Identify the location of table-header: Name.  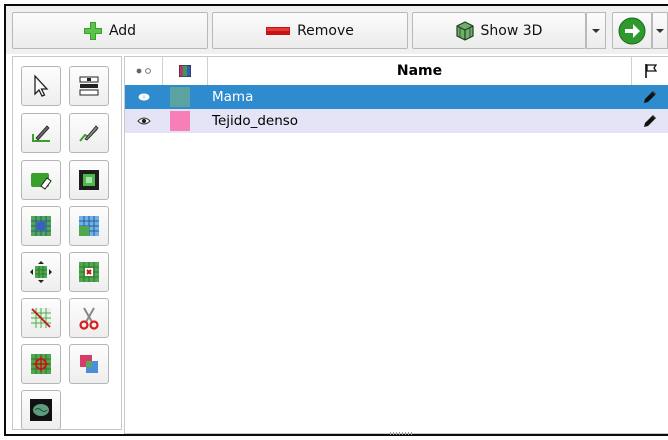
(396, 71).